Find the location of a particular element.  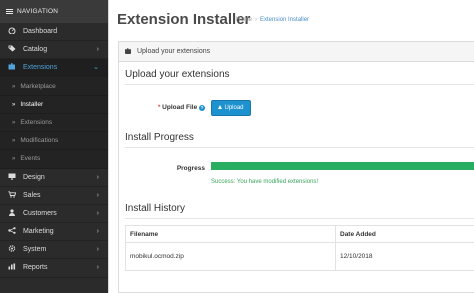

sidebar-subitem-extensions: » Extensions is located at coordinates (54, 123).